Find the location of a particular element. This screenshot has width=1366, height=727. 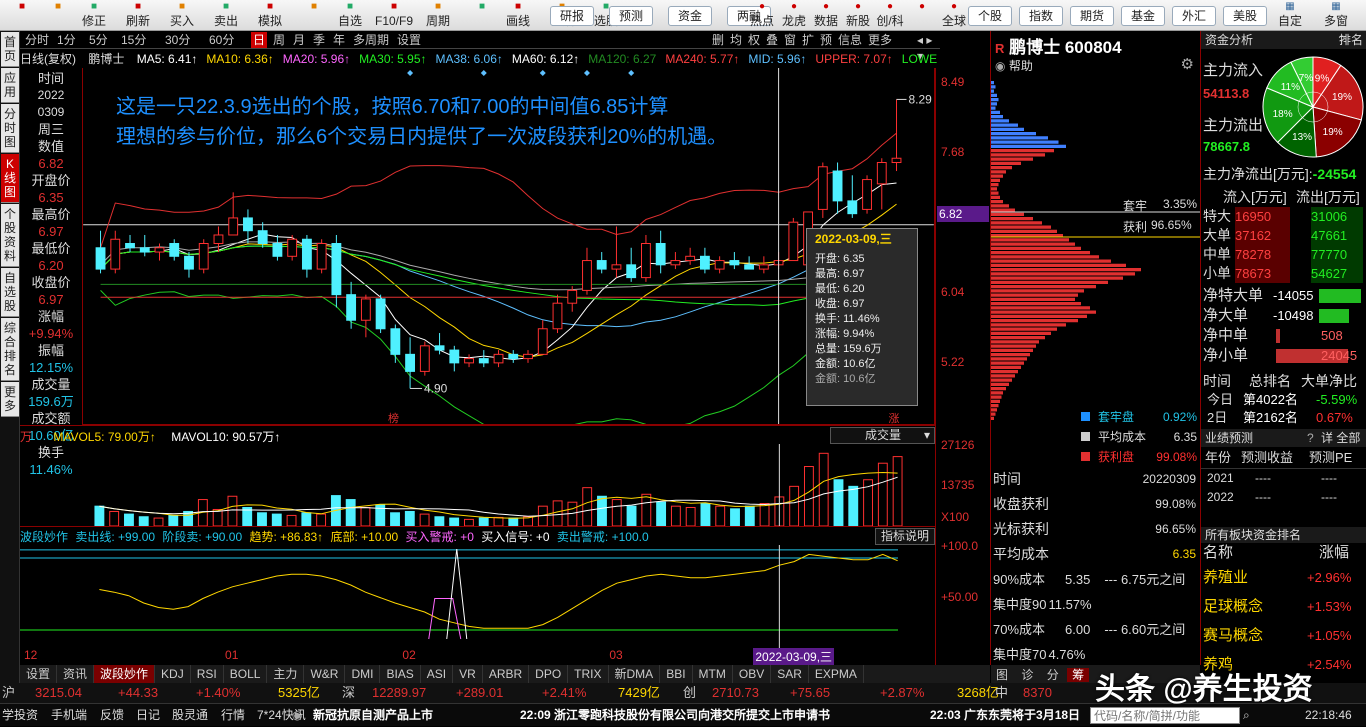

toolbar-market-tab-5: 美股 is located at coordinates (1245, 16).